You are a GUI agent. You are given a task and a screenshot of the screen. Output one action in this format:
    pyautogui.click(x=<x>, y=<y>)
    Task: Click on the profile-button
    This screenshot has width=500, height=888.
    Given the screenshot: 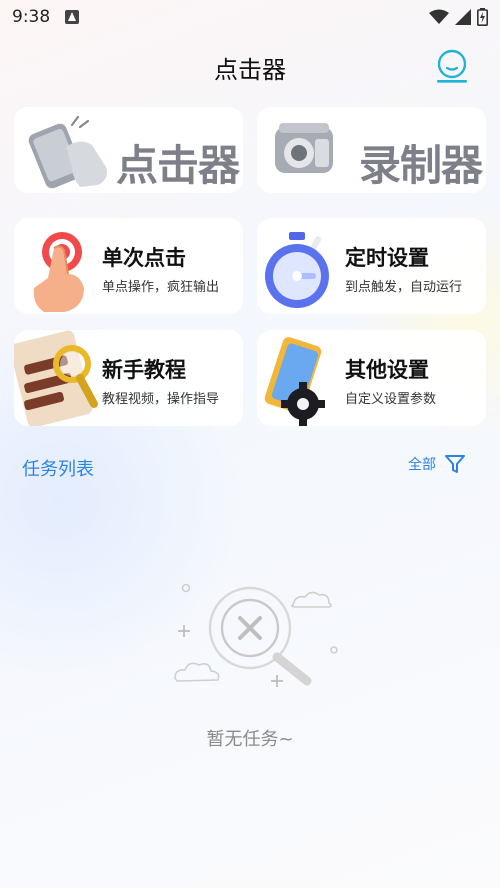 What is the action you would take?
    pyautogui.click(x=452, y=66)
    